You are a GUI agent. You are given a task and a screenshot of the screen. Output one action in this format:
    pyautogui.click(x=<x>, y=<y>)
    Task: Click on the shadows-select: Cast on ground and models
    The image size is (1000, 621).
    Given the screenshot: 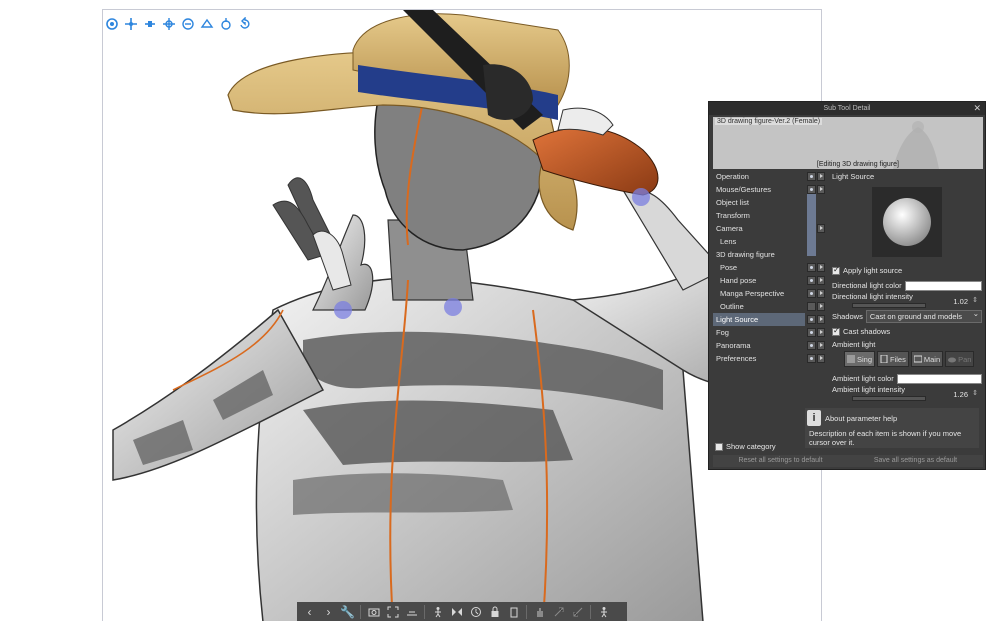 What is the action you would take?
    pyautogui.click(x=923, y=315)
    